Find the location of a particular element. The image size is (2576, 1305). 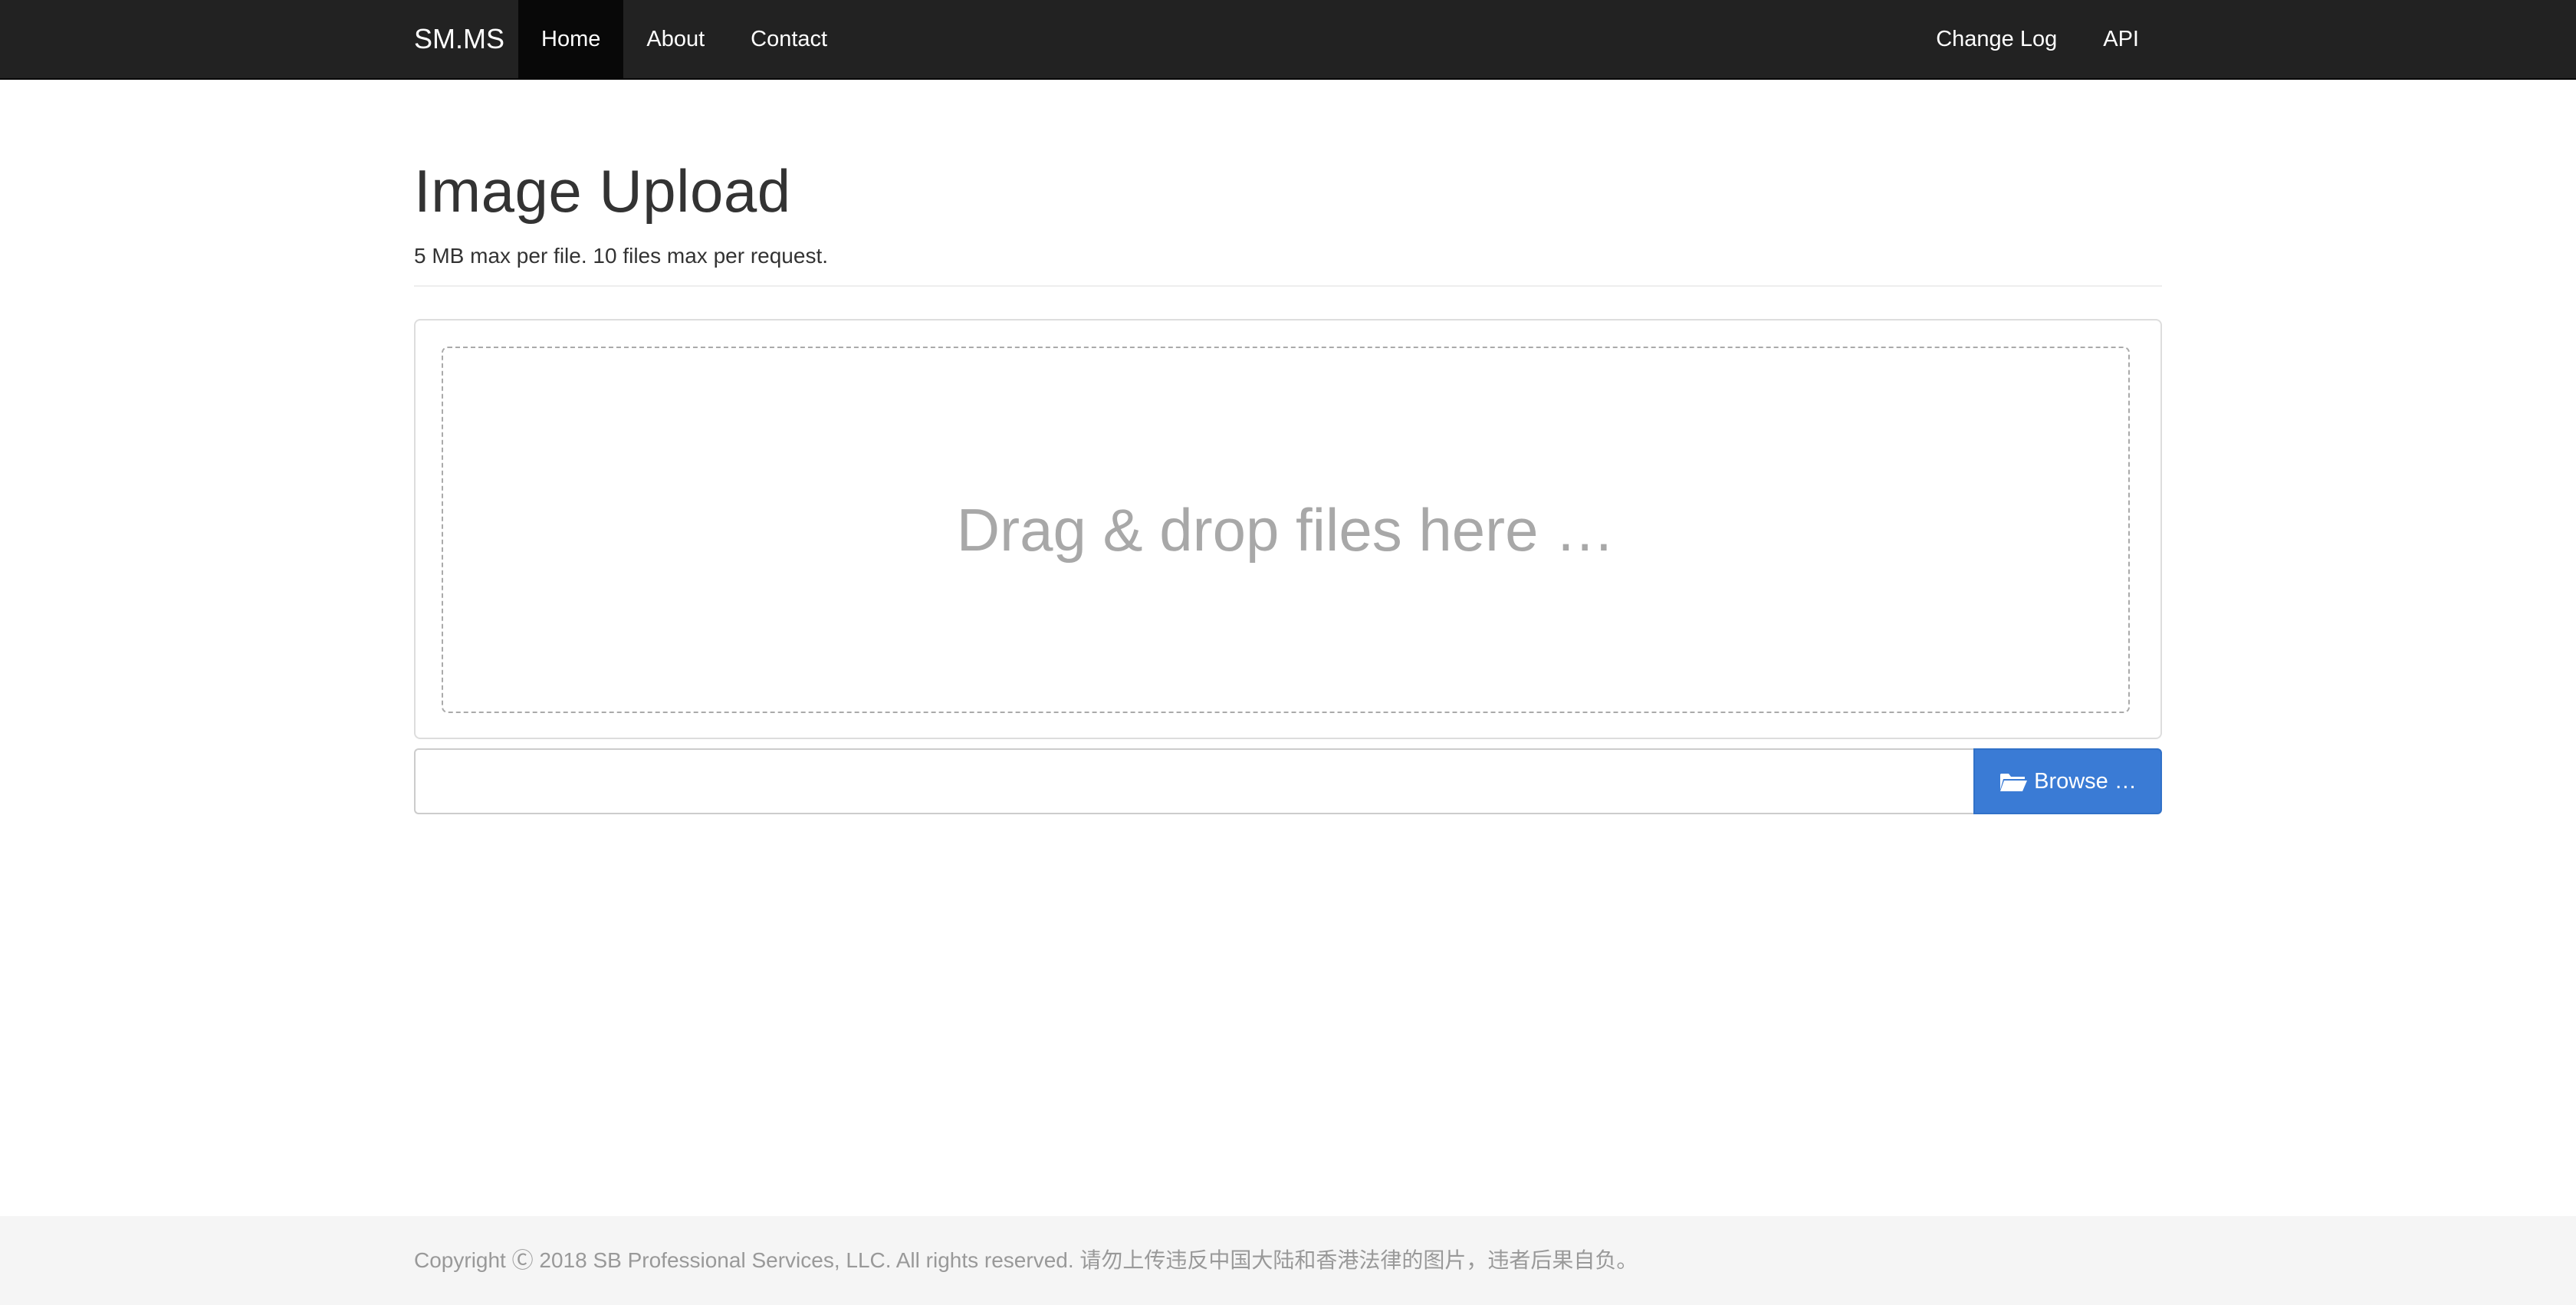

nav-right-menu: Change Log API is located at coordinates (2038, 39).